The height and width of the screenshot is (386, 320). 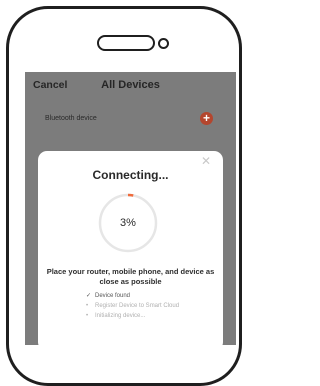 What do you see at coordinates (71, 118) in the screenshot?
I see `device-label: Bluetooth device` at bounding box center [71, 118].